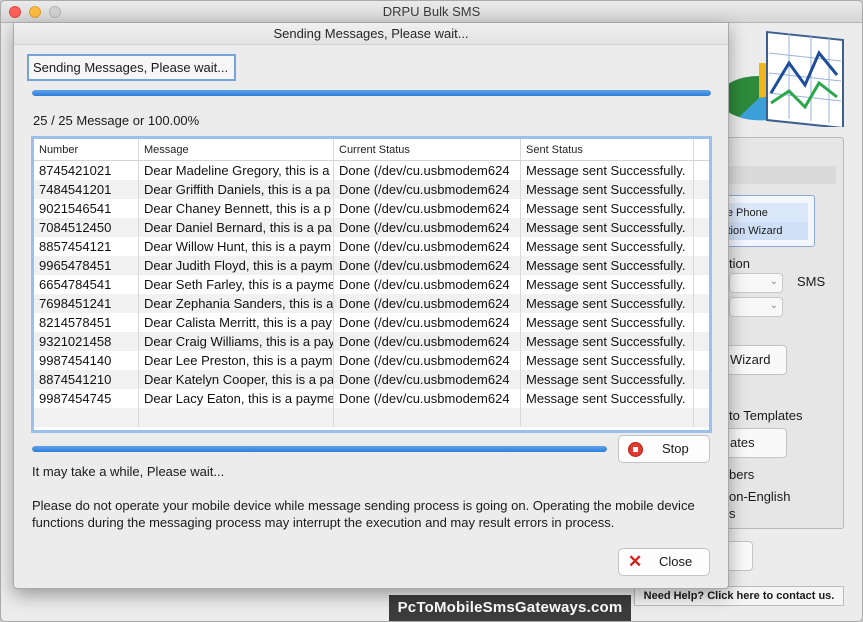  Describe the element at coordinates (676, 561) in the screenshot. I see `close-button-label: Close` at that location.